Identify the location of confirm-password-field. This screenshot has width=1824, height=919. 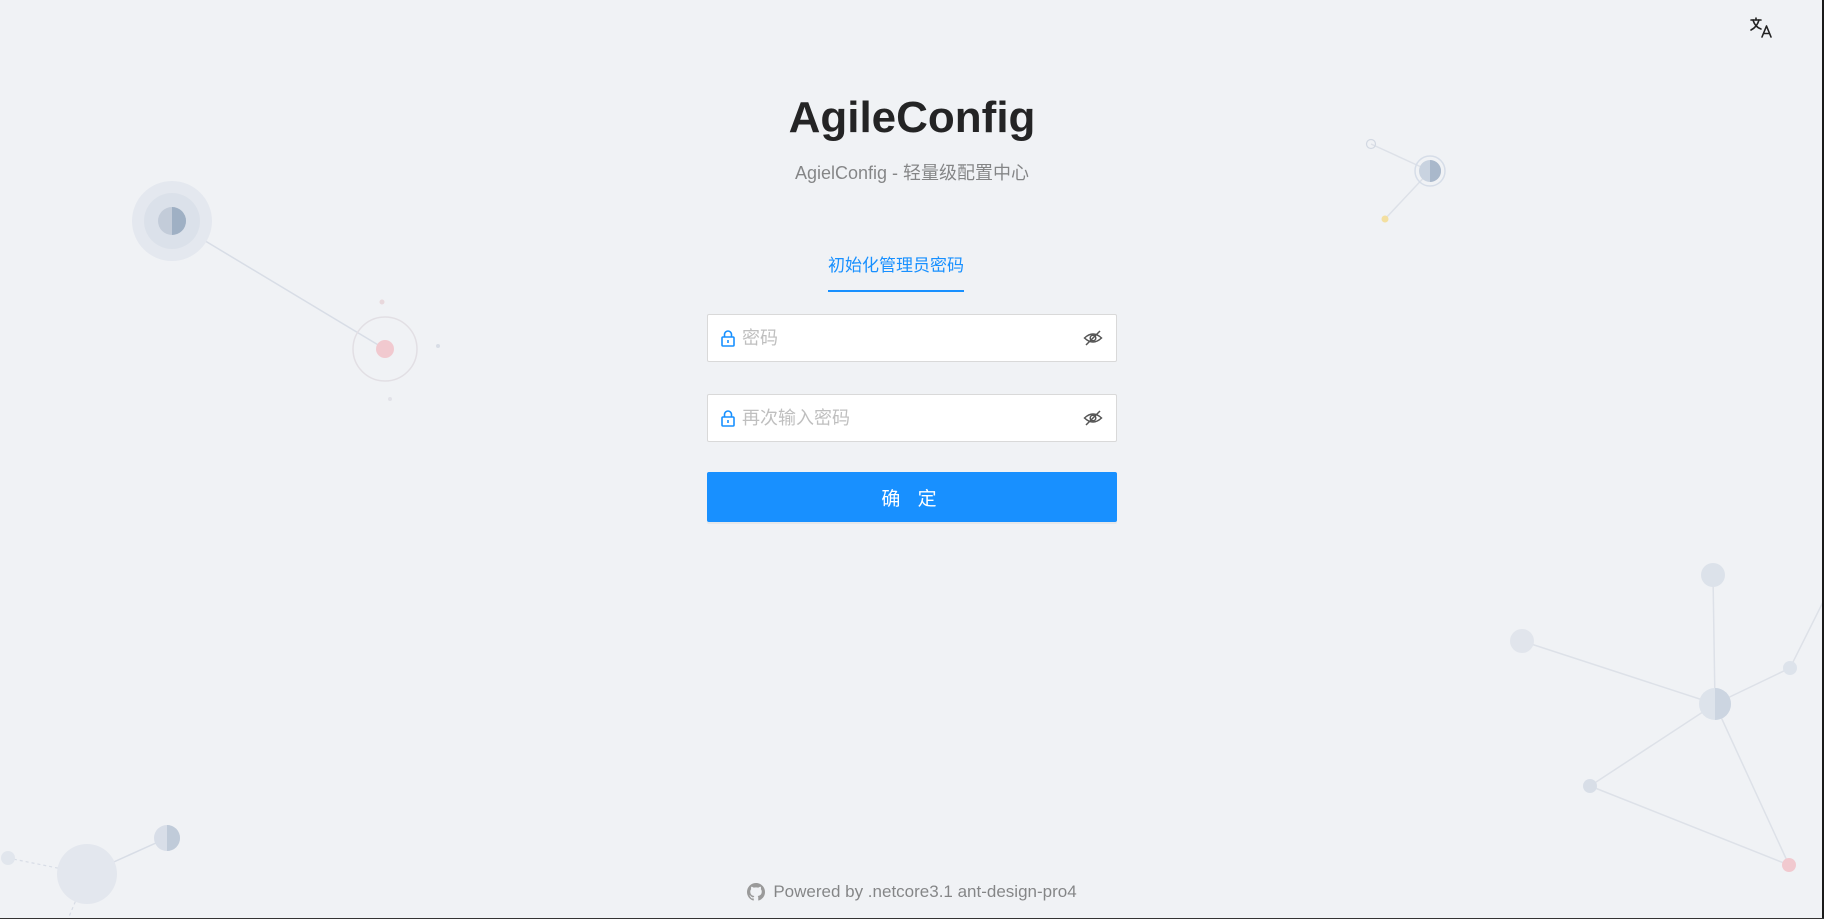
(912, 418).